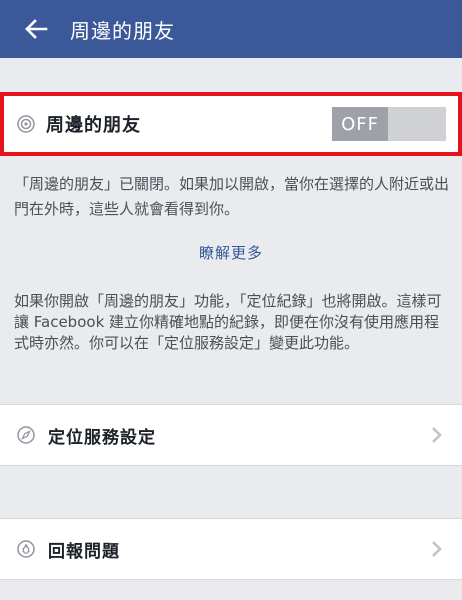 The height and width of the screenshot is (600, 462). I want to click on app-bar: 周邊的朋友, so click(231, 29).